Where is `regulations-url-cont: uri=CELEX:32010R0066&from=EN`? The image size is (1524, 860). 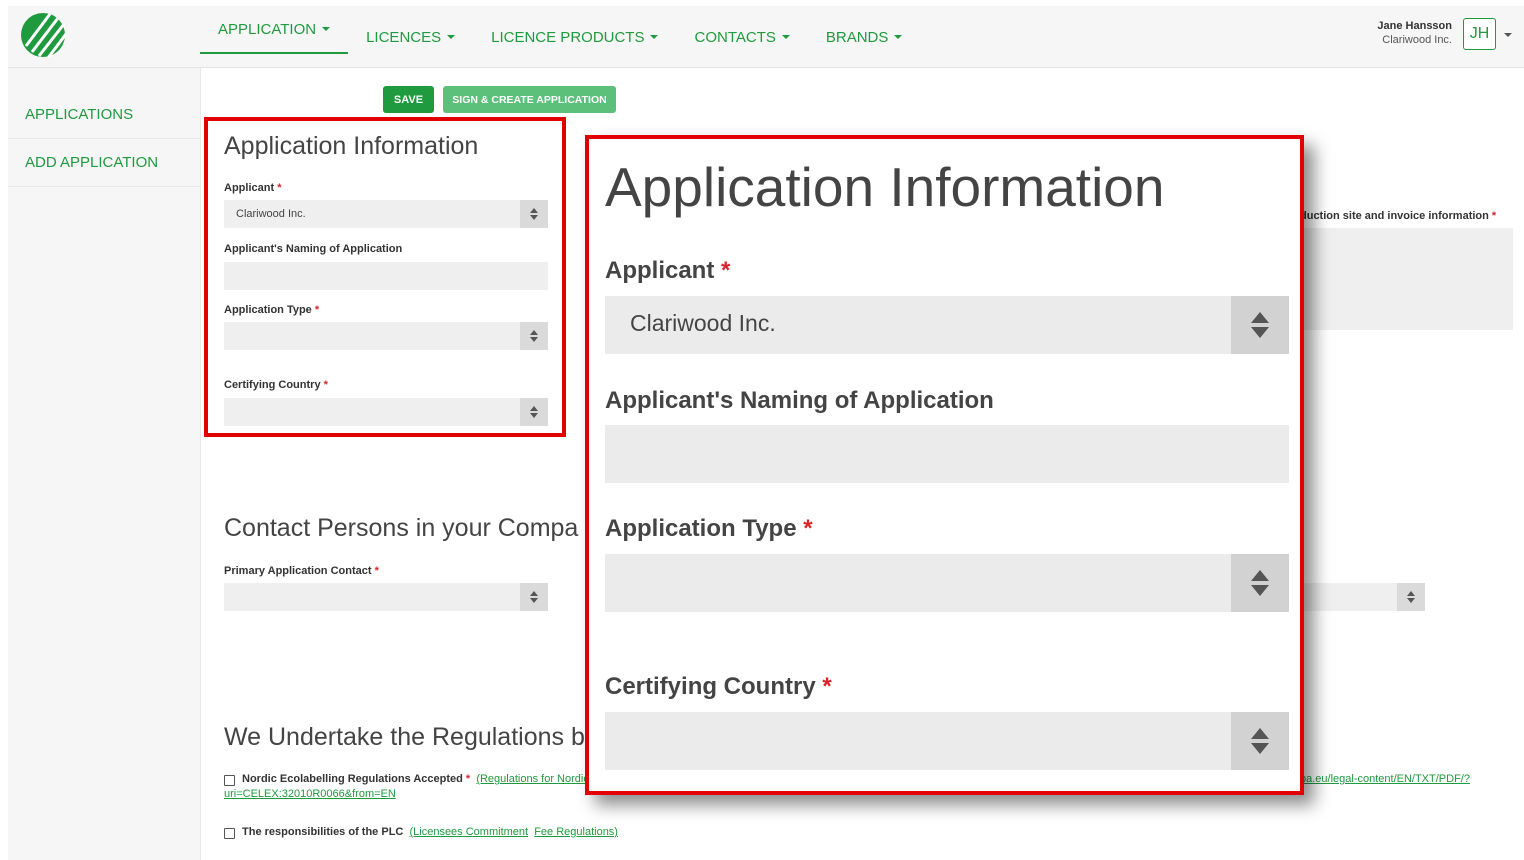
regulations-url-cont: uri=CELEX:32010R0066&from=EN is located at coordinates (310, 794).